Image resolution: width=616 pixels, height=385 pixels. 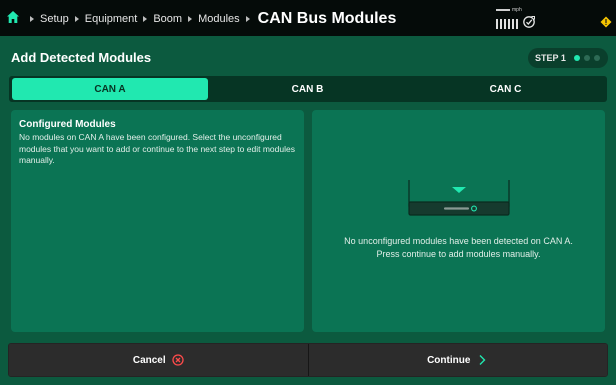 I want to click on footer-actions: Cancel Continue, so click(x=308, y=360).